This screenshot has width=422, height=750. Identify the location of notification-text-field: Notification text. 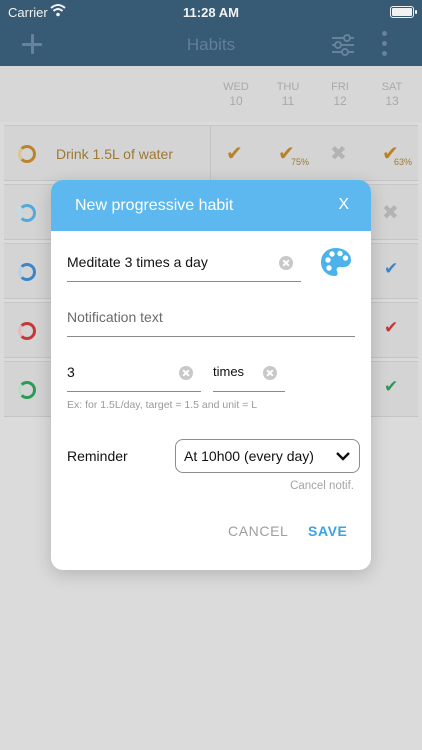
(211, 323).